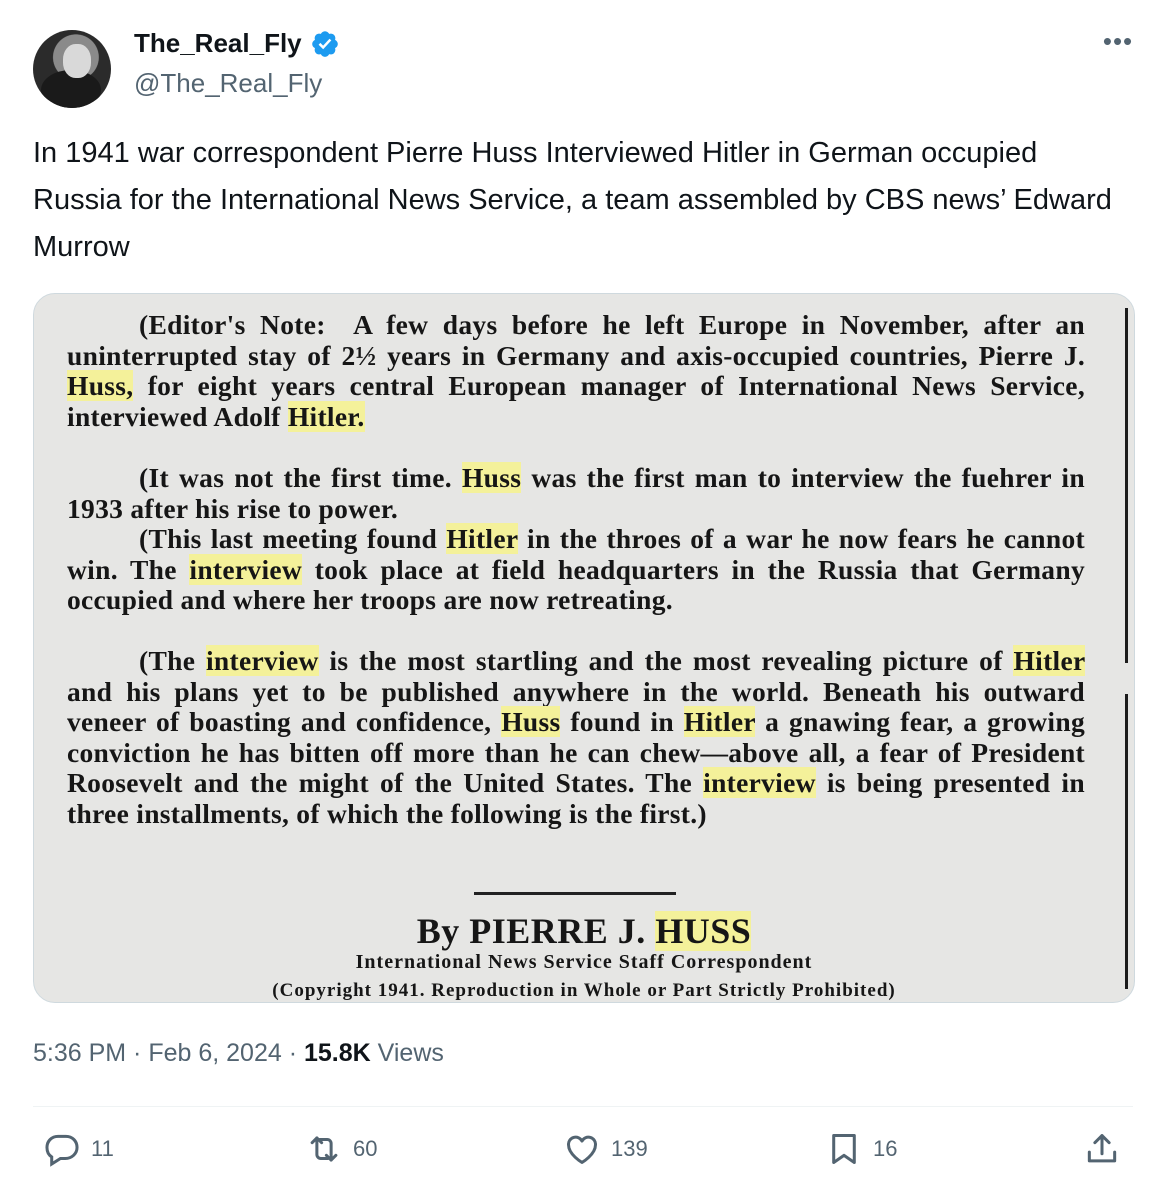  Describe the element at coordinates (861, 1149) in the screenshot. I see `bookmark-button: 16` at that location.